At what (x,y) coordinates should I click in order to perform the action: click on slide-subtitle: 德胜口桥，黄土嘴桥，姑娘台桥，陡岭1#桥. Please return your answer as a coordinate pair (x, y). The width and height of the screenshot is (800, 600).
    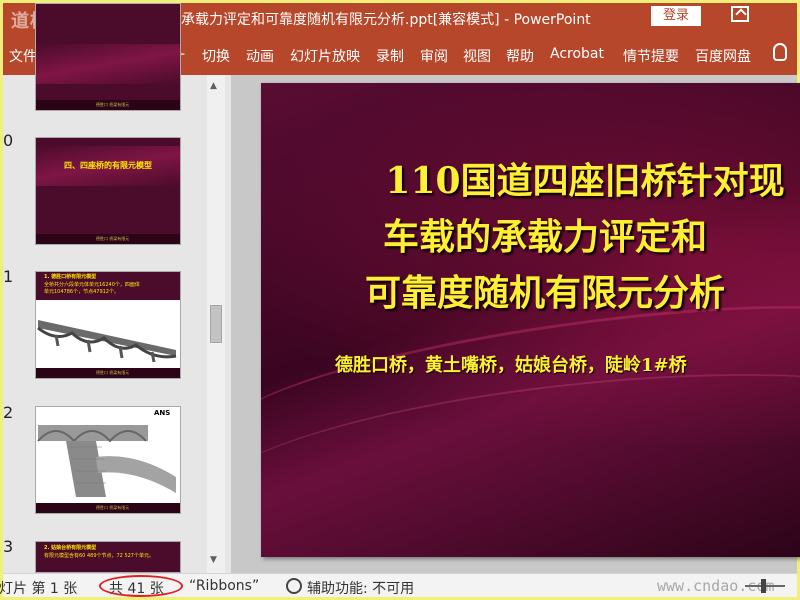
    Looking at the image, I should click on (511, 364).